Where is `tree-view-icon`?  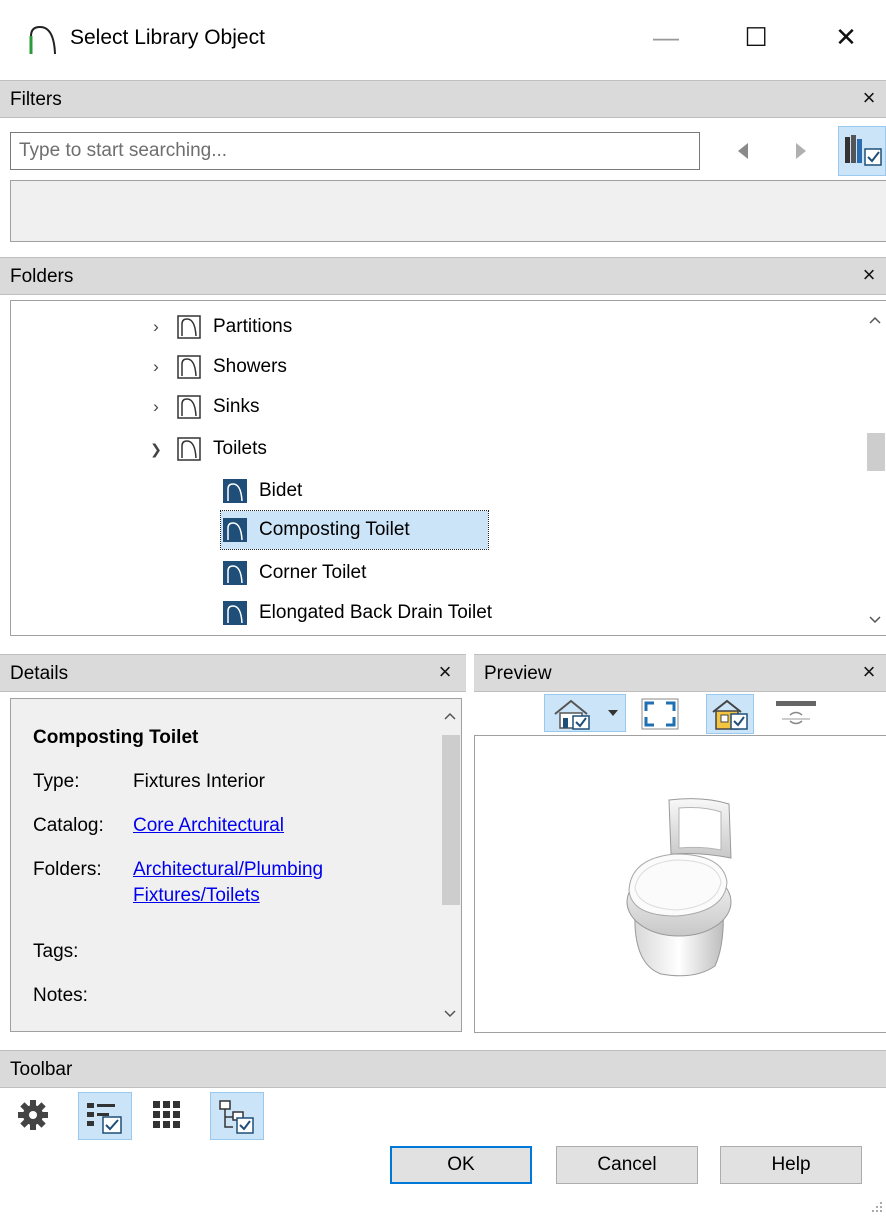 tree-view-icon is located at coordinates (236, 1117).